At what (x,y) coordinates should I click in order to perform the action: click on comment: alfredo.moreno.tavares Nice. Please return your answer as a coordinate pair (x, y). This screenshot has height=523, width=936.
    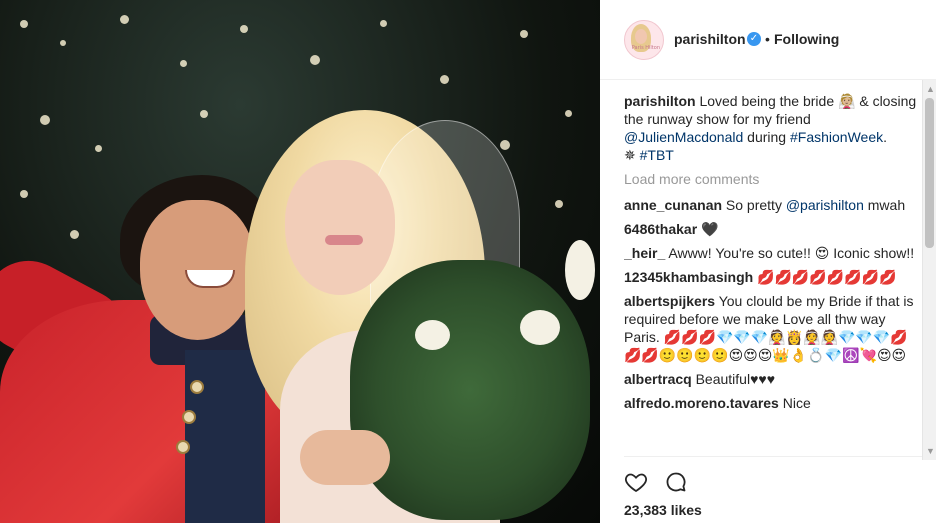
    Looking at the image, I should click on (771, 403).